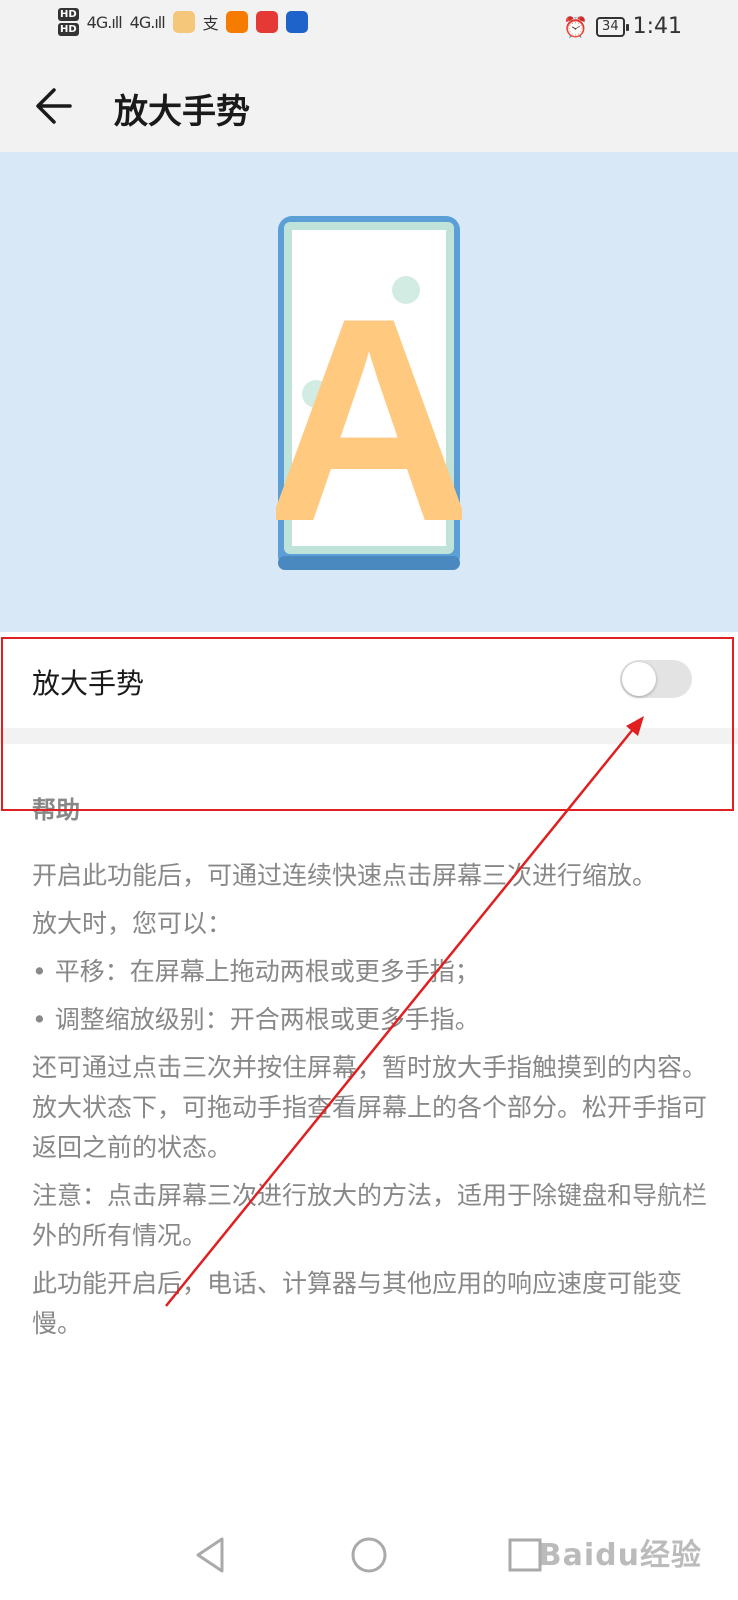 The width and height of the screenshot is (738, 1600). I want to click on help-paragraph: • 调整缩放级别：开合两根或更多手指。, so click(256, 1019).